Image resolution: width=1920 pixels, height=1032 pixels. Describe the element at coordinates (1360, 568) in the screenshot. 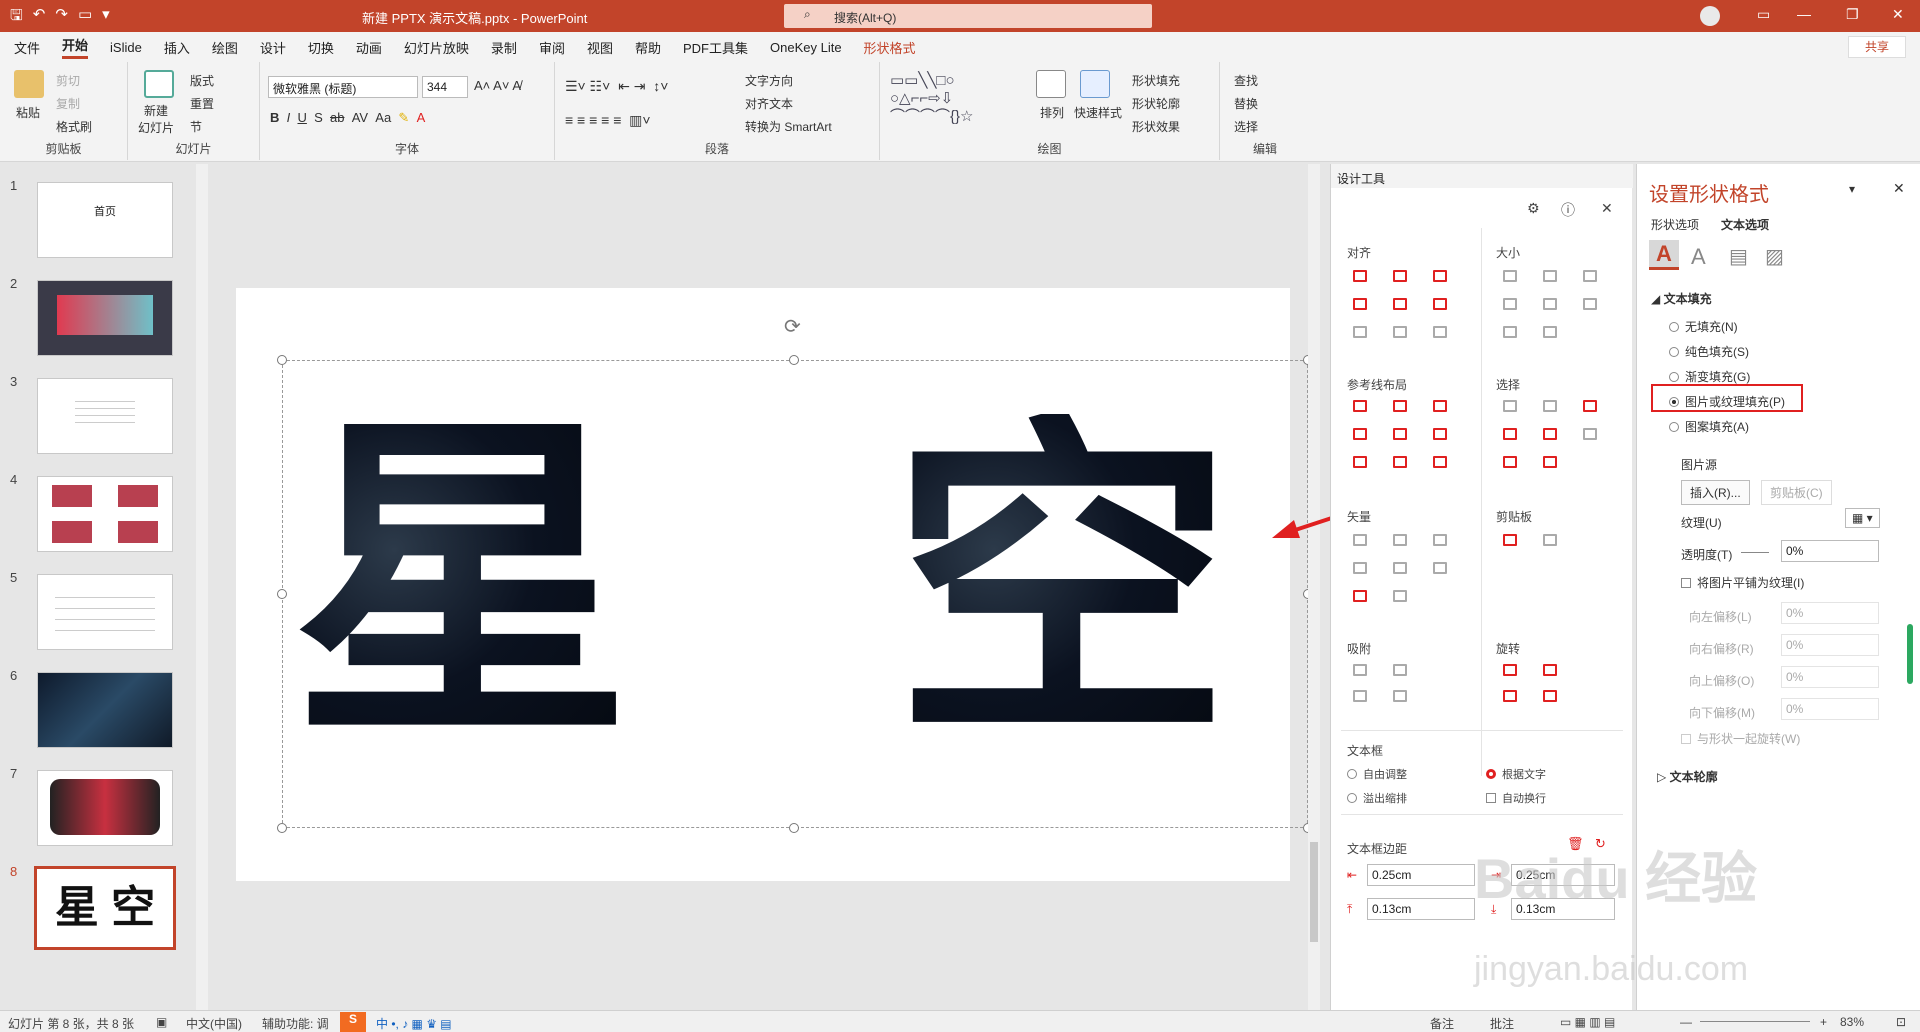

I see `intersect-icon` at that location.